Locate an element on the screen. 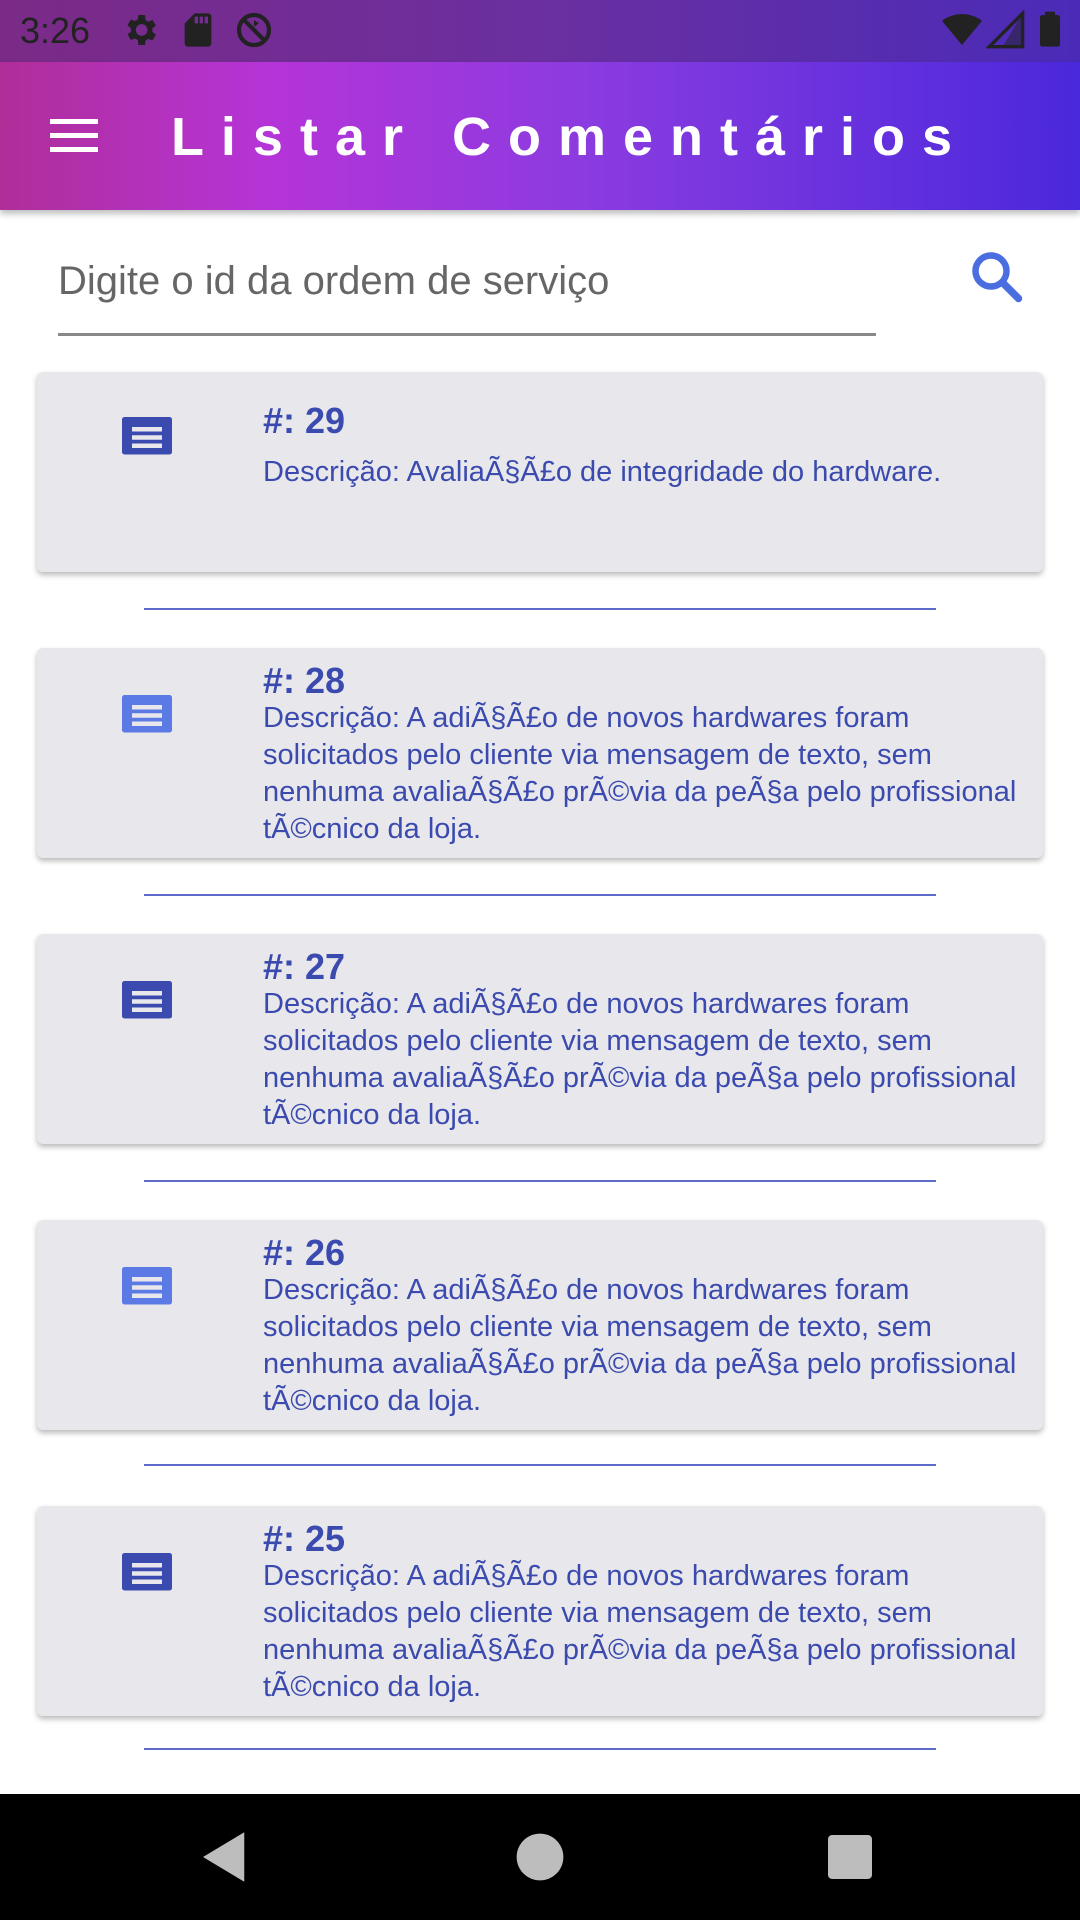  app-bar: Listar Comentários is located at coordinates (540, 136).